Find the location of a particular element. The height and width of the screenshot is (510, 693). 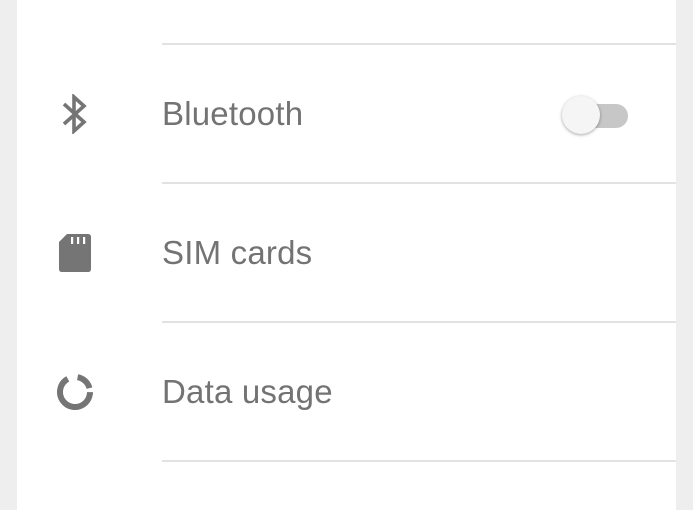

settings-item-label: Bluetooth is located at coordinates (233, 113).